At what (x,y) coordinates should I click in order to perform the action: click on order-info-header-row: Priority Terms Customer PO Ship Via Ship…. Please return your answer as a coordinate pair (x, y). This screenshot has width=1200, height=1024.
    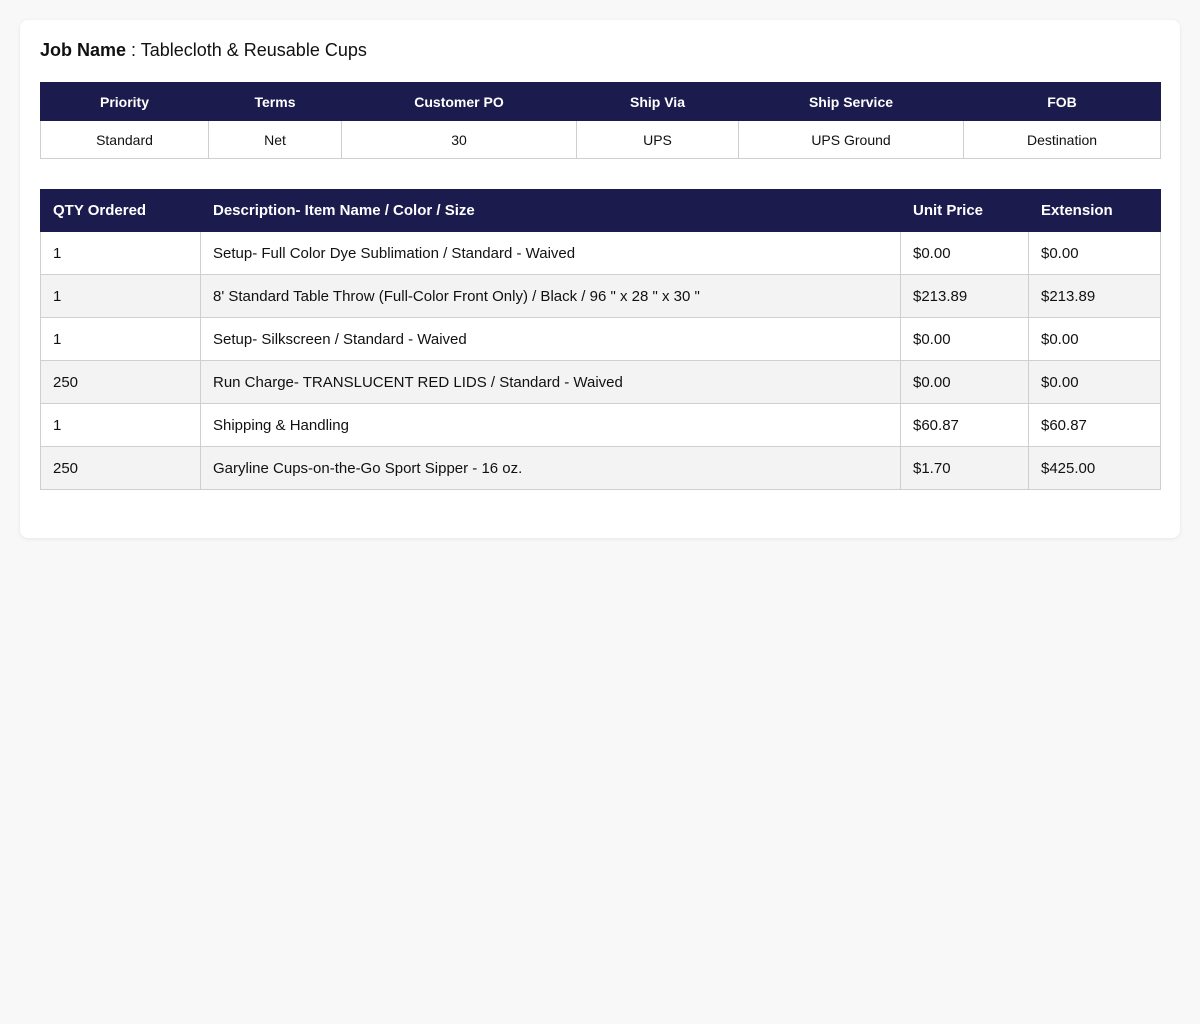
    Looking at the image, I should click on (600, 101).